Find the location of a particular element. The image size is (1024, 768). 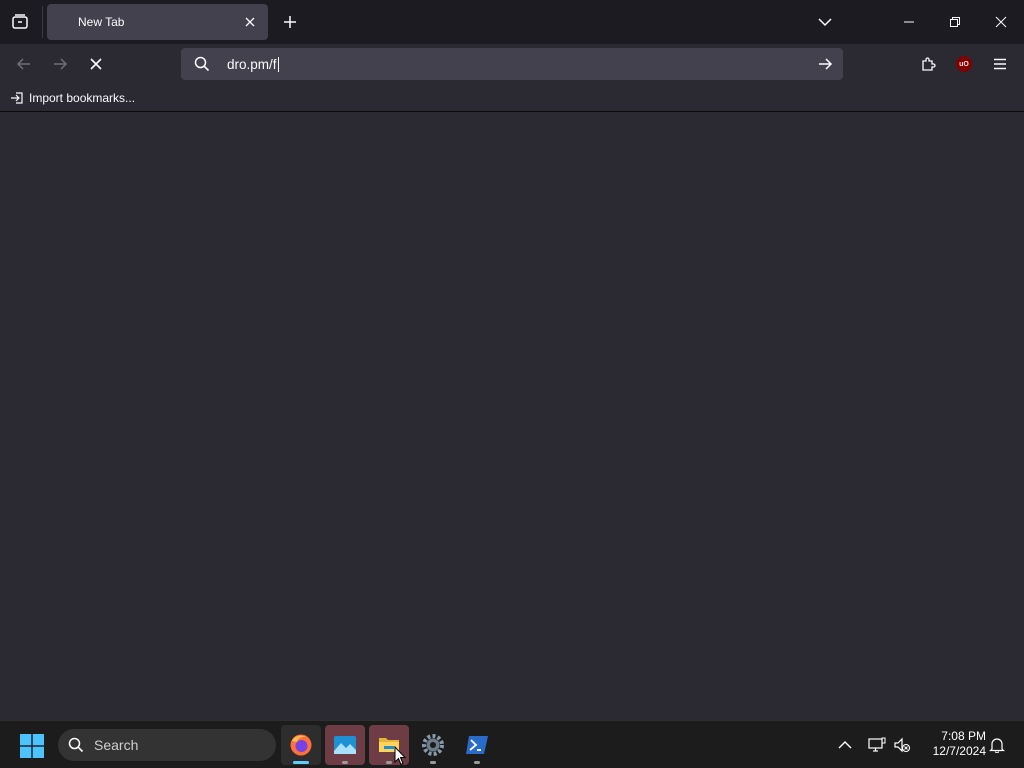

stop-button is located at coordinates (96, 64).